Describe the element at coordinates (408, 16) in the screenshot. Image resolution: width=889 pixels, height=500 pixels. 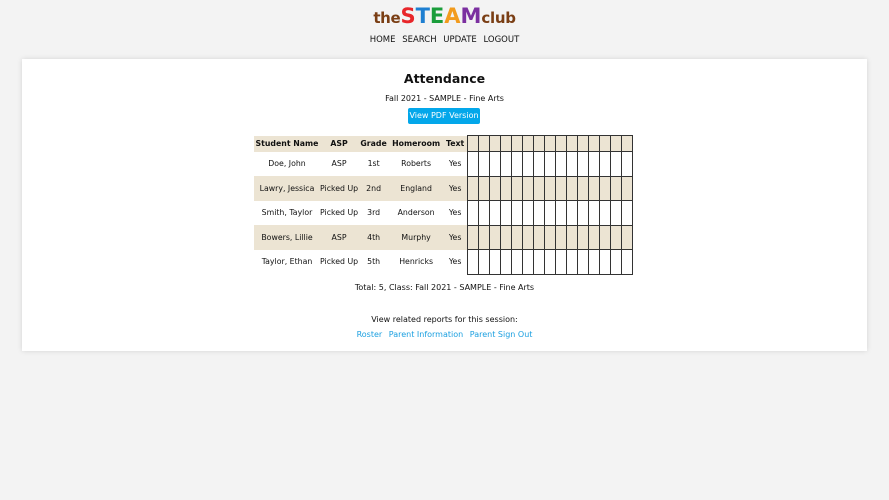
I see `logo-letter: S` at that location.